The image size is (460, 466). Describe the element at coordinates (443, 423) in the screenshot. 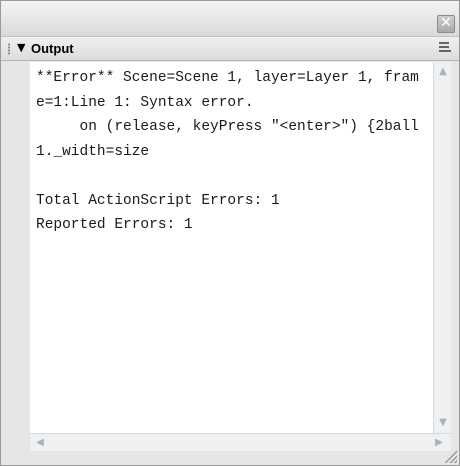

I see `scroll-down-icon: ▼` at that location.